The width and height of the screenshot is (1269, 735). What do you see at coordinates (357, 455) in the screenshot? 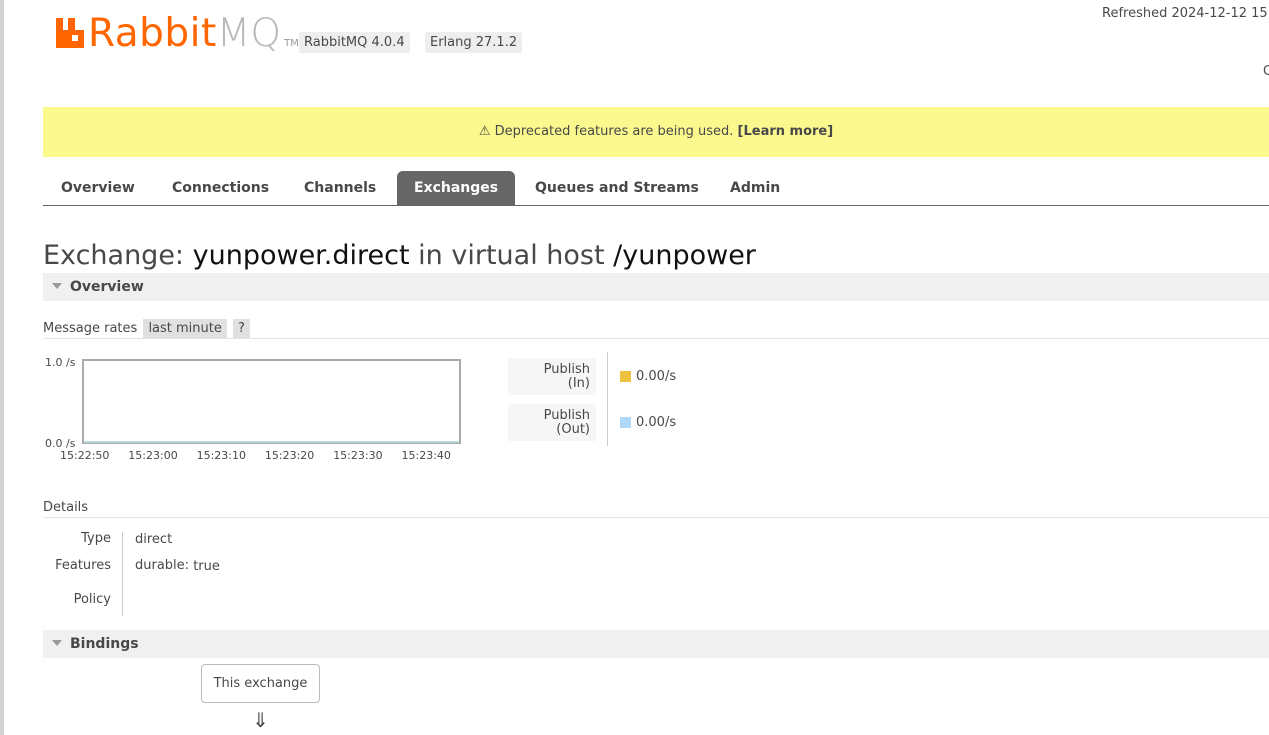
I see `x-tick-label: 15:23:30` at bounding box center [357, 455].